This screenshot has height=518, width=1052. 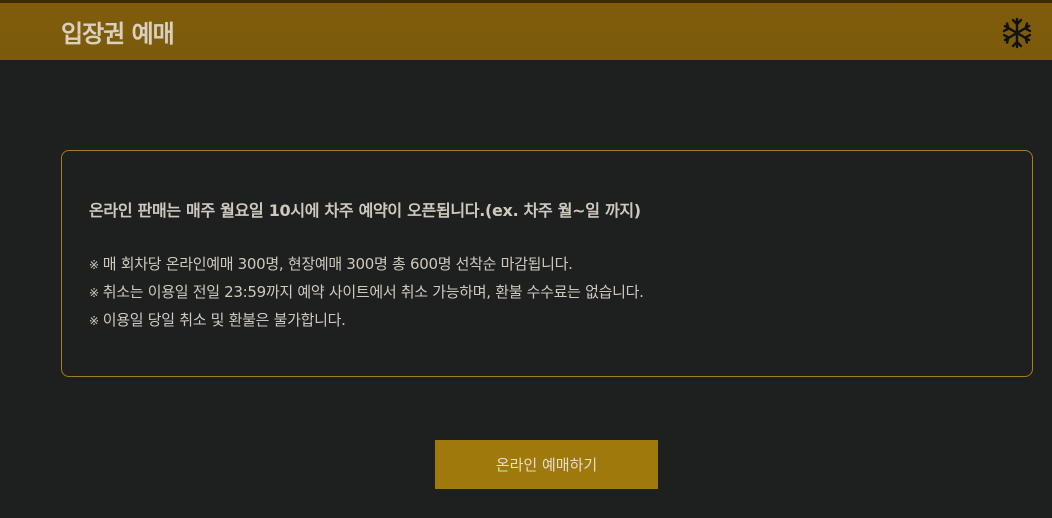 I want to click on notice-item: ※ 이용일 당일 취소 및 환불은 불가합니다., so click(x=366, y=321).